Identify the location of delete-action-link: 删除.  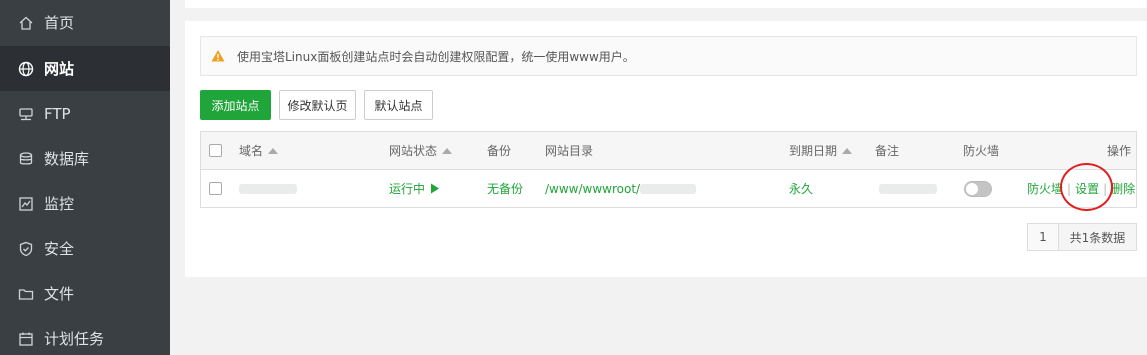
(1123, 188).